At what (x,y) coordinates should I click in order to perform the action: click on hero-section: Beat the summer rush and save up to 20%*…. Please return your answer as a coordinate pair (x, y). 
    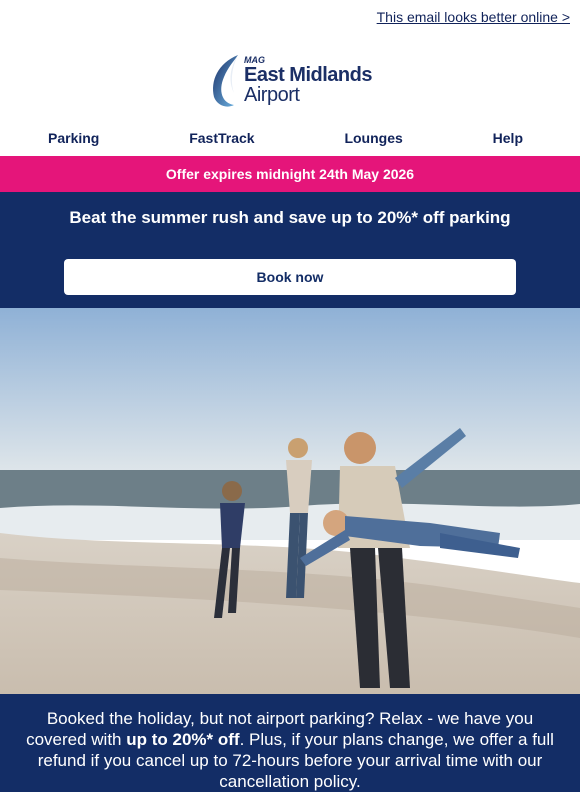
    Looking at the image, I should click on (290, 250).